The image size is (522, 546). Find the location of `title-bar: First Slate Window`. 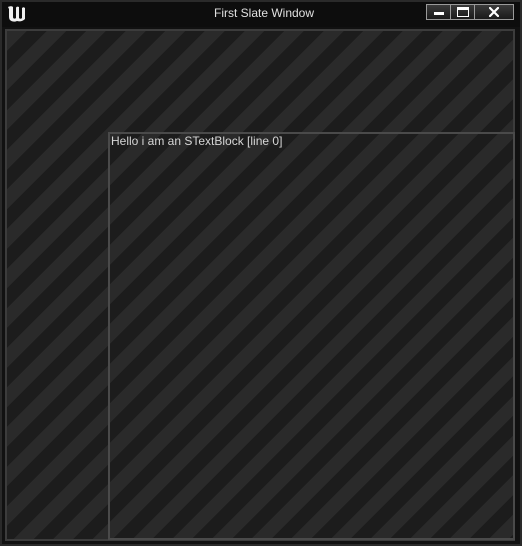

title-bar: First Slate Window is located at coordinates (261, 13).